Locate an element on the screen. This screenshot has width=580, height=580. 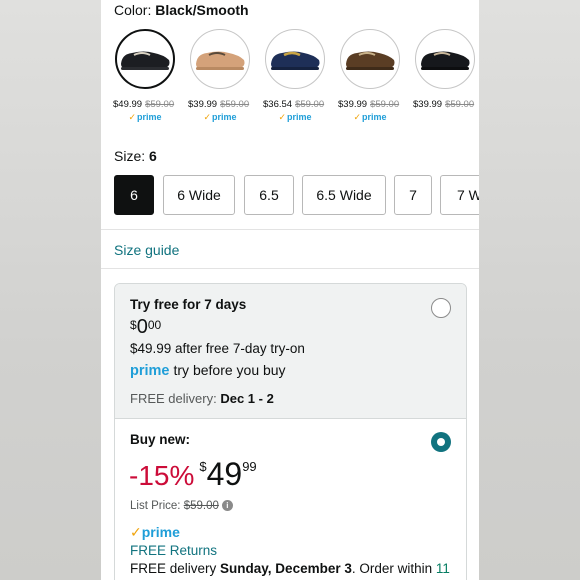
discount-percent: -15% is located at coordinates (162, 475).